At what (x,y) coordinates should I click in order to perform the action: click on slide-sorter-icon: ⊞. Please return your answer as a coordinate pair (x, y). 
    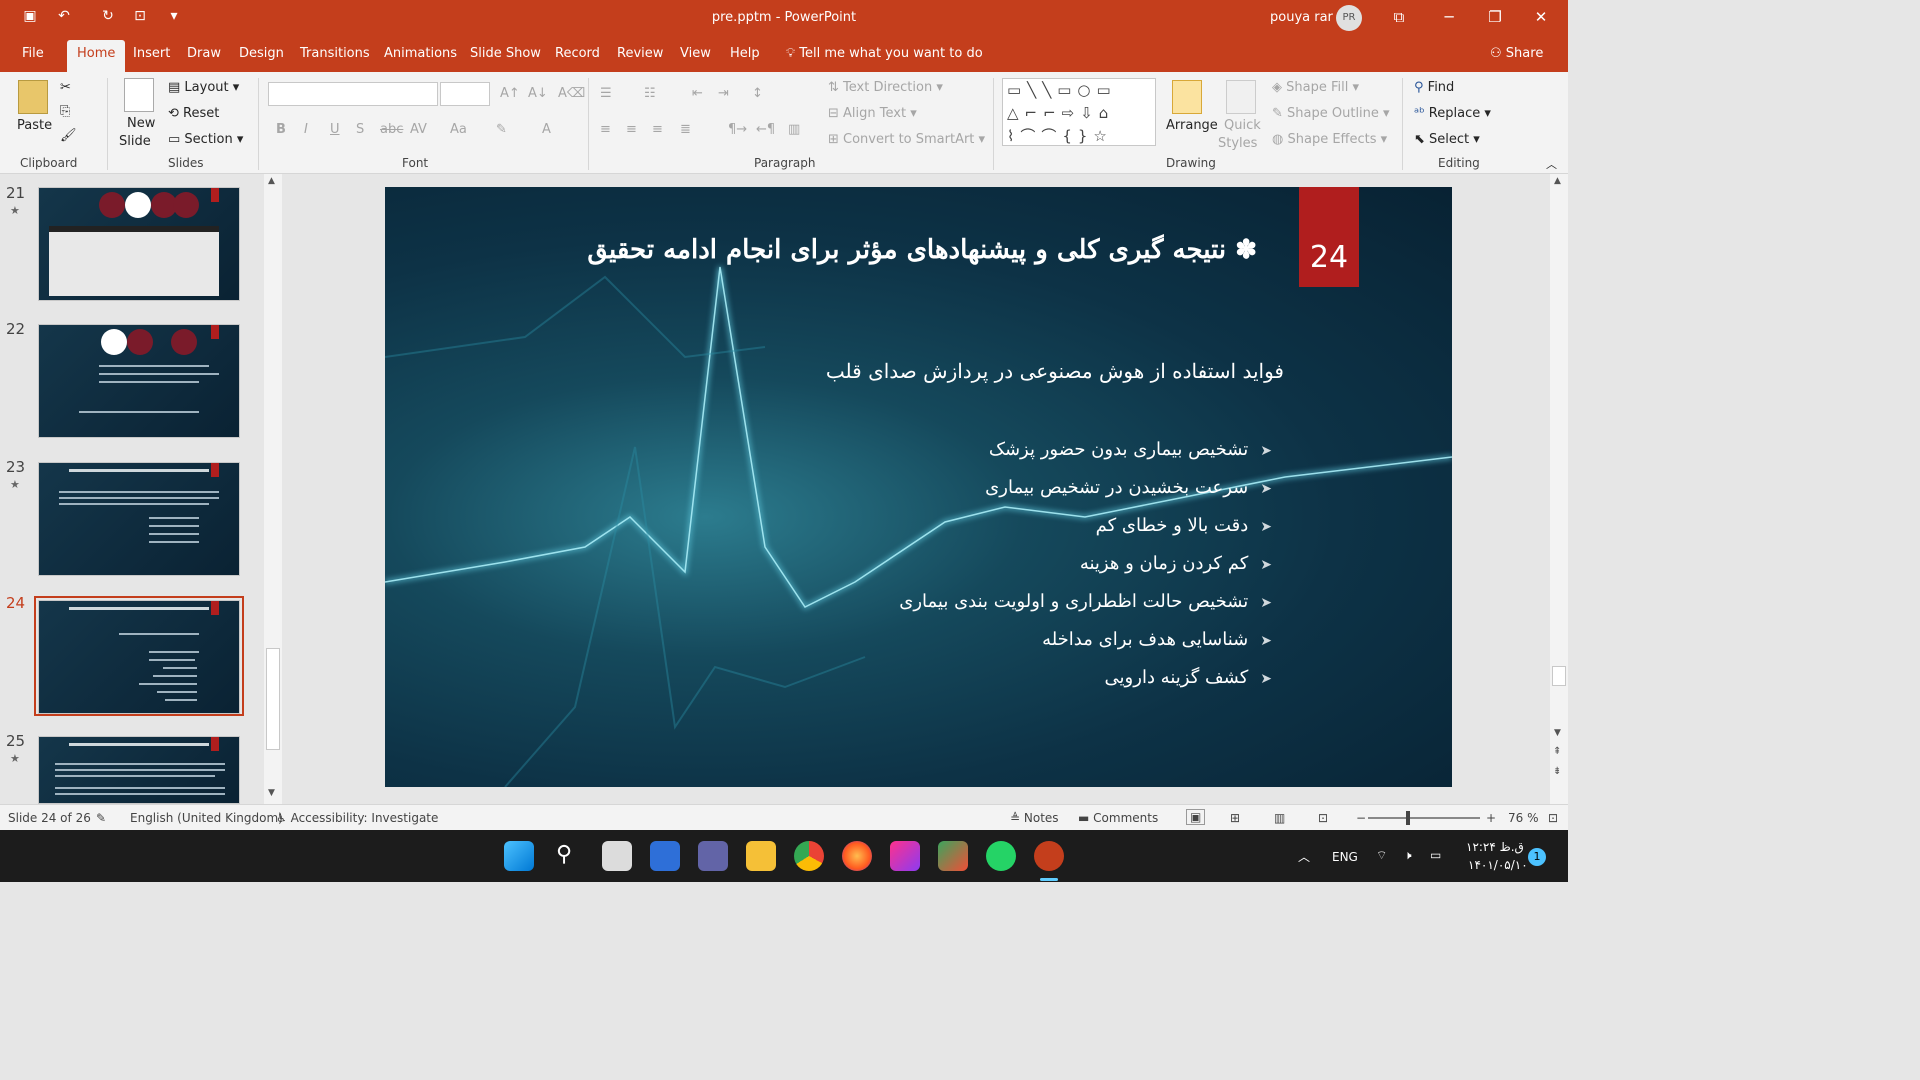
    Looking at the image, I should click on (1235, 818).